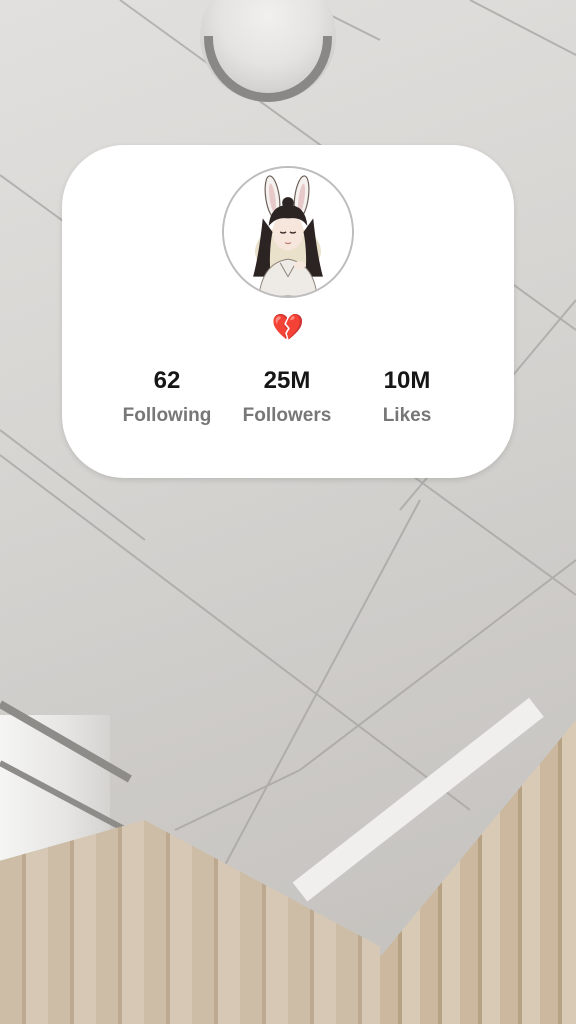  I want to click on followers-count: 25M, so click(287, 380).